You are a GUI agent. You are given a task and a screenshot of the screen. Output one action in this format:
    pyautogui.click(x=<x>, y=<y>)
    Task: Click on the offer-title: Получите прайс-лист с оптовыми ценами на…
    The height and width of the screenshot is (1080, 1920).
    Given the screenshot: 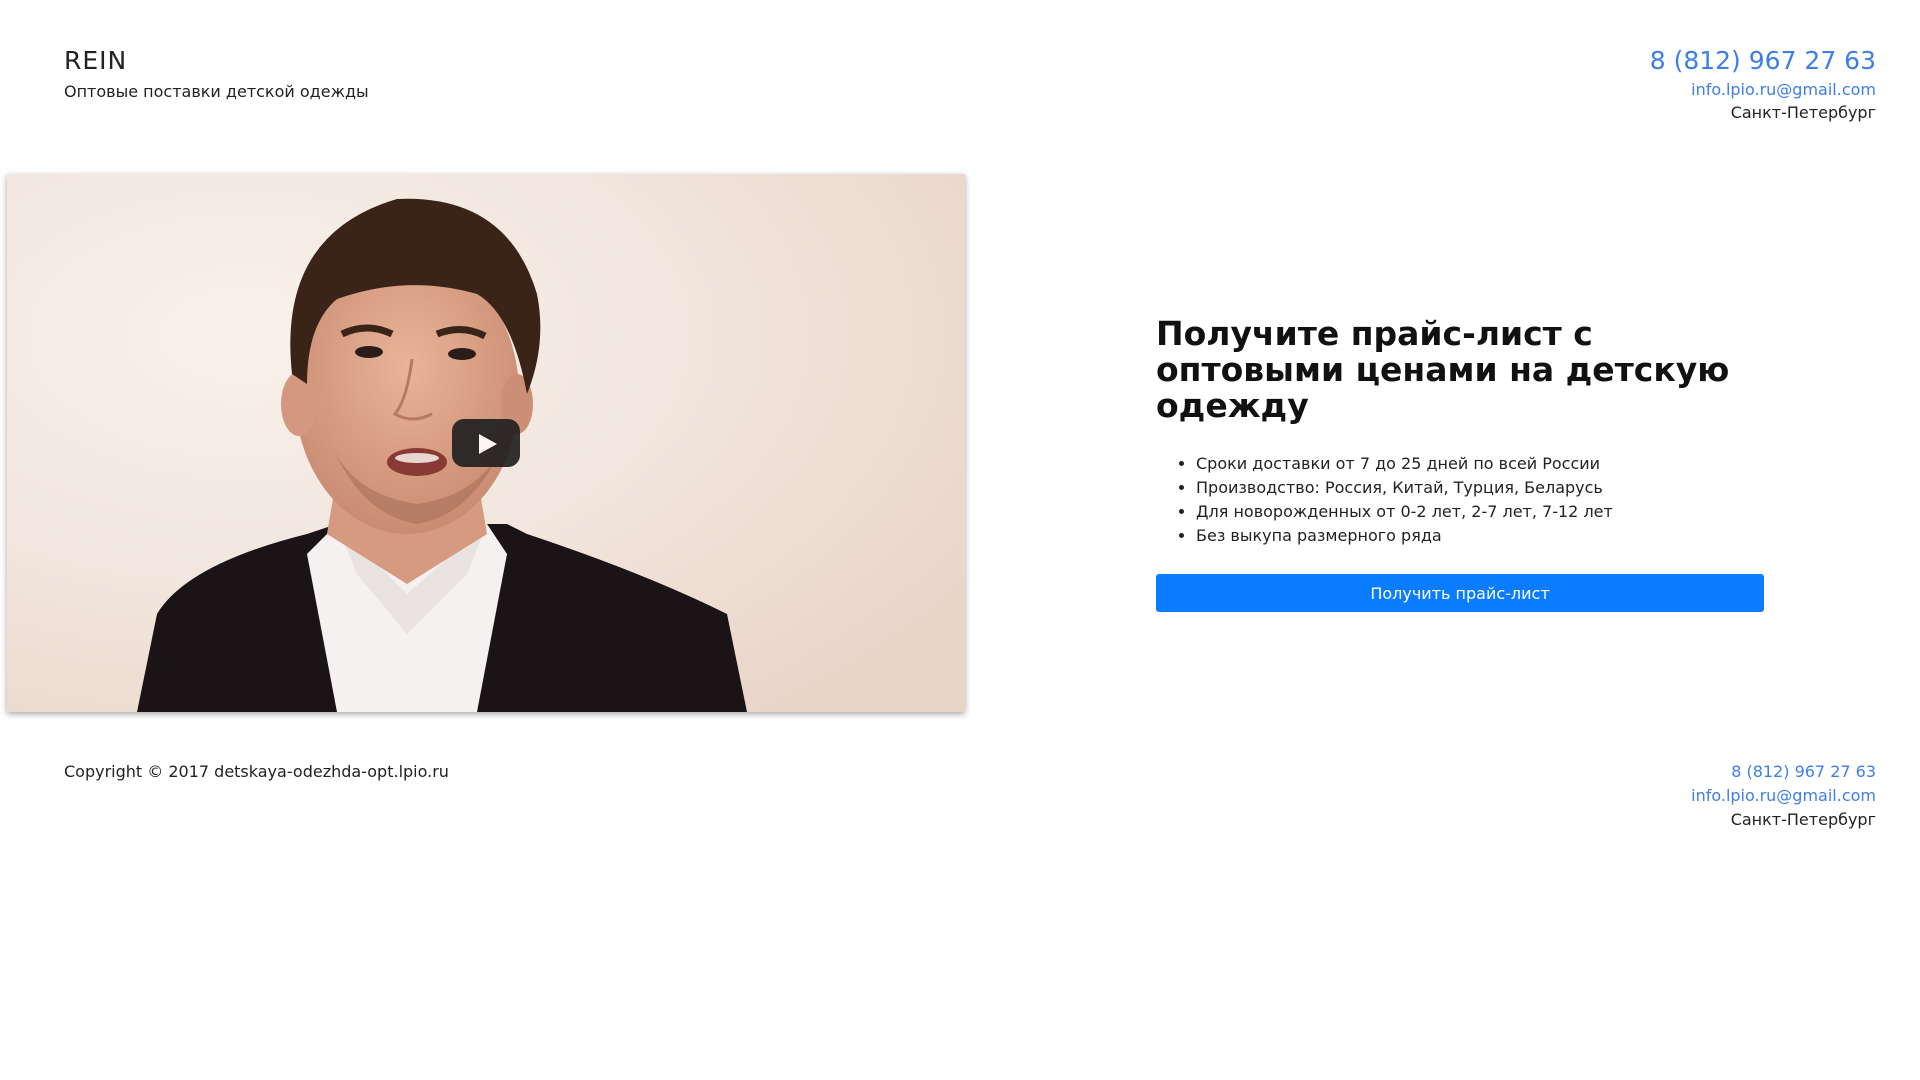 What is the action you would take?
    pyautogui.click(x=1443, y=369)
    